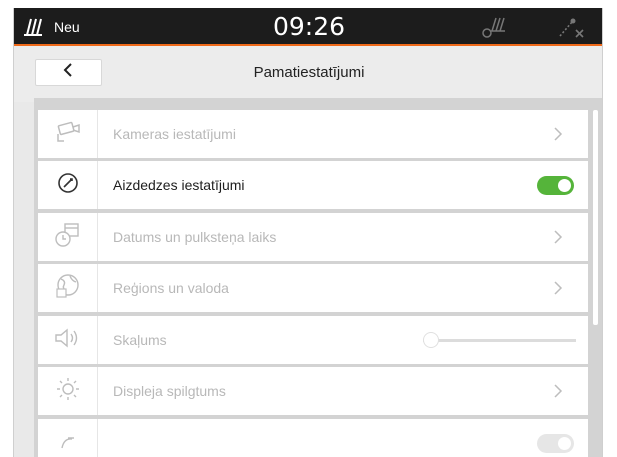 The image size is (617, 457). What do you see at coordinates (68, 237) in the screenshot?
I see `calendar-clock-icon` at bounding box center [68, 237].